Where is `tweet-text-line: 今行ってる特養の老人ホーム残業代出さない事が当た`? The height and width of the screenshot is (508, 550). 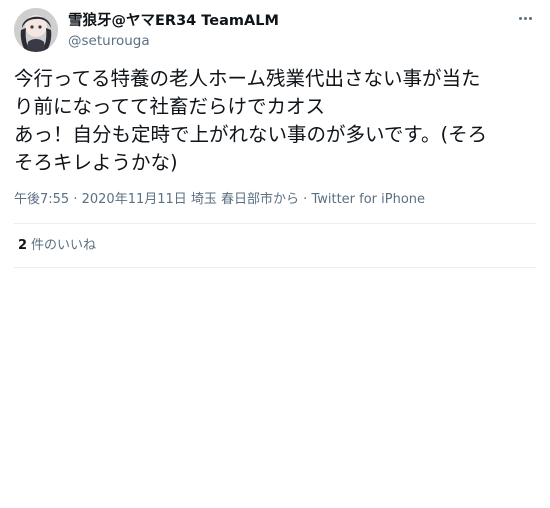 tweet-text-line: 今行ってる特養の老人ホーム残業代出さない事が当た is located at coordinates (247, 78).